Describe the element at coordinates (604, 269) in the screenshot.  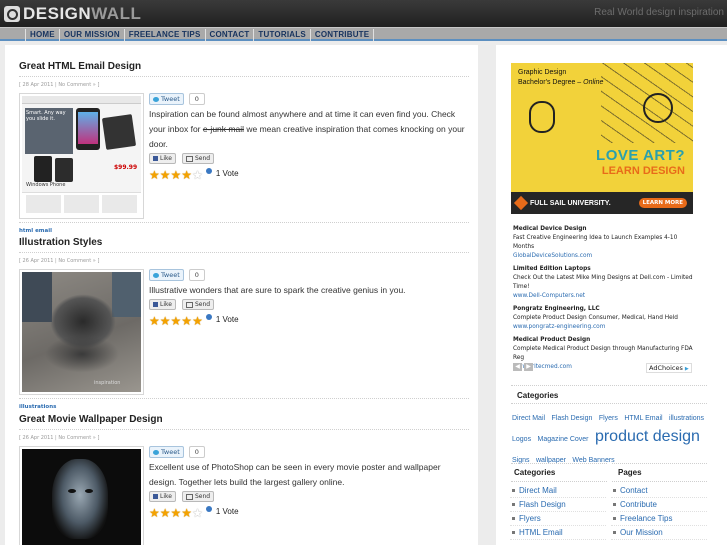
I see `text-ad-title: Limited Edition Laptops` at that location.